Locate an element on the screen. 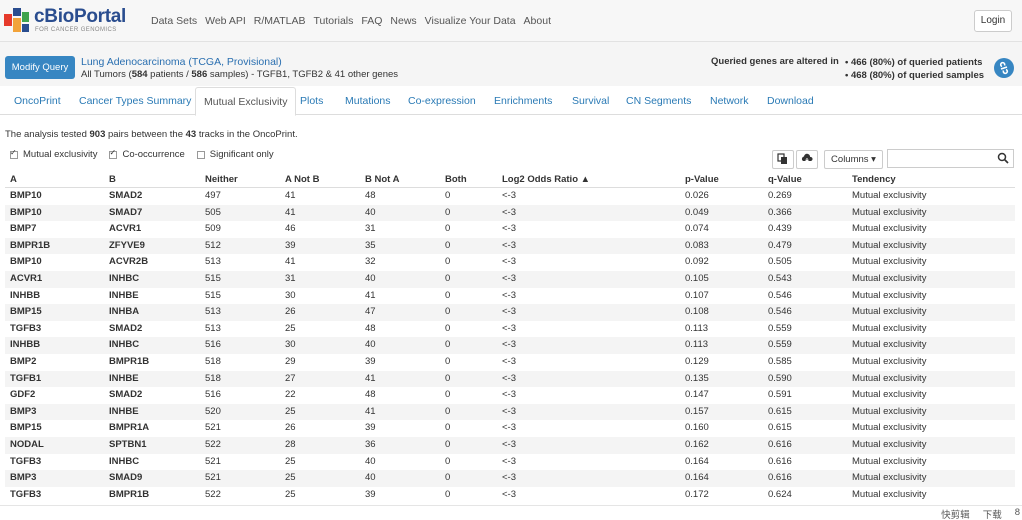  tab-mutations: Mutations is located at coordinates (368, 101).